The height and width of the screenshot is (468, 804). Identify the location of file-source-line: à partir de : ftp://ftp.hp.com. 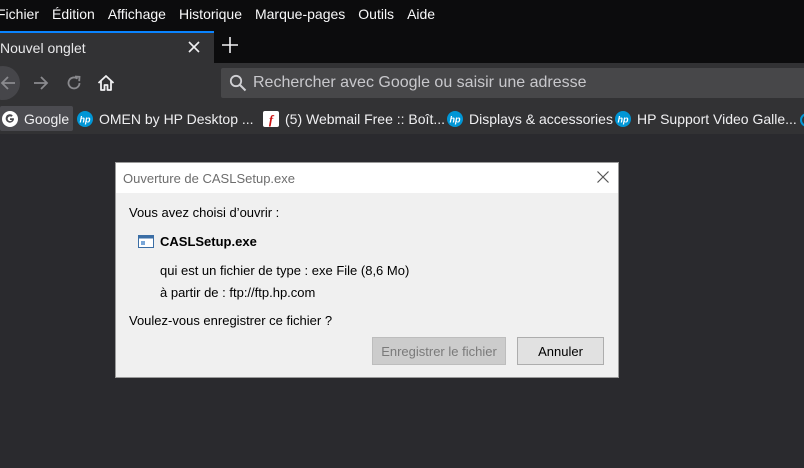
(238, 292).